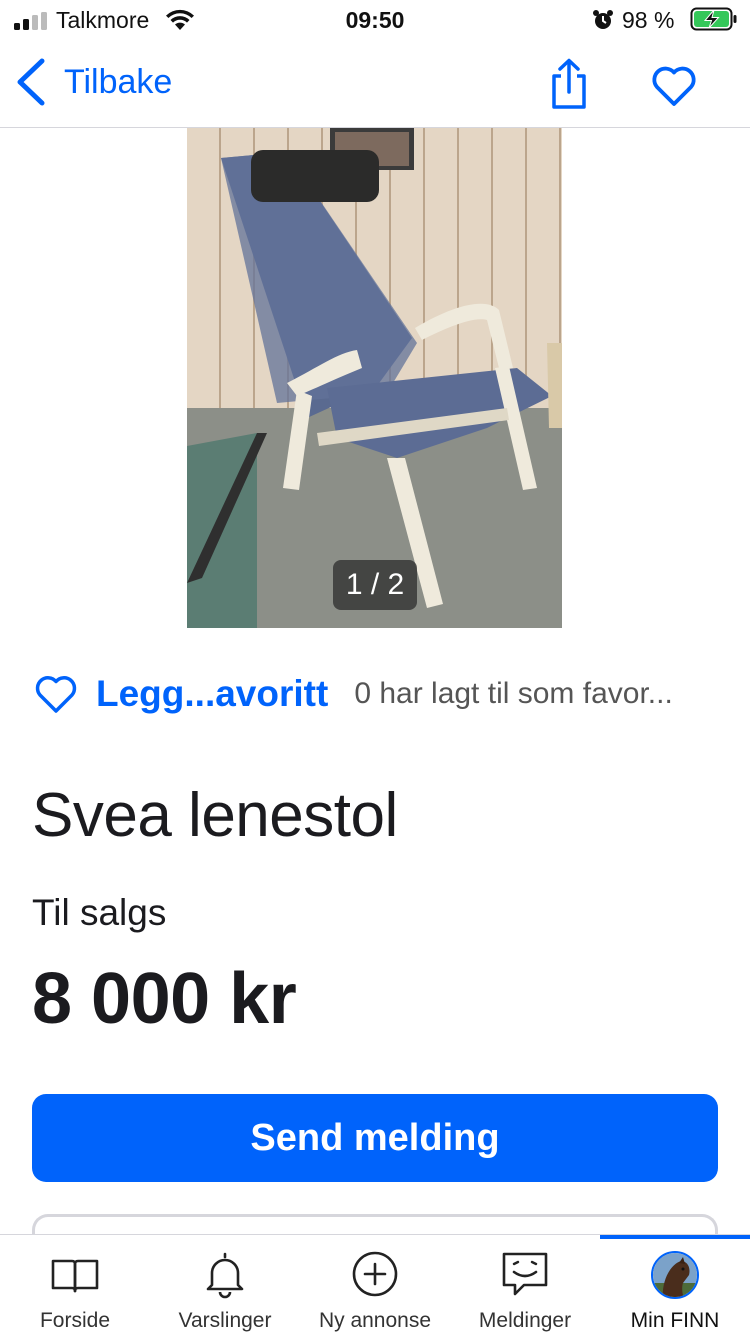 This screenshot has height=1334, width=750. I want to click on tab-min-finn: Min FINN, so click(675, 1284).